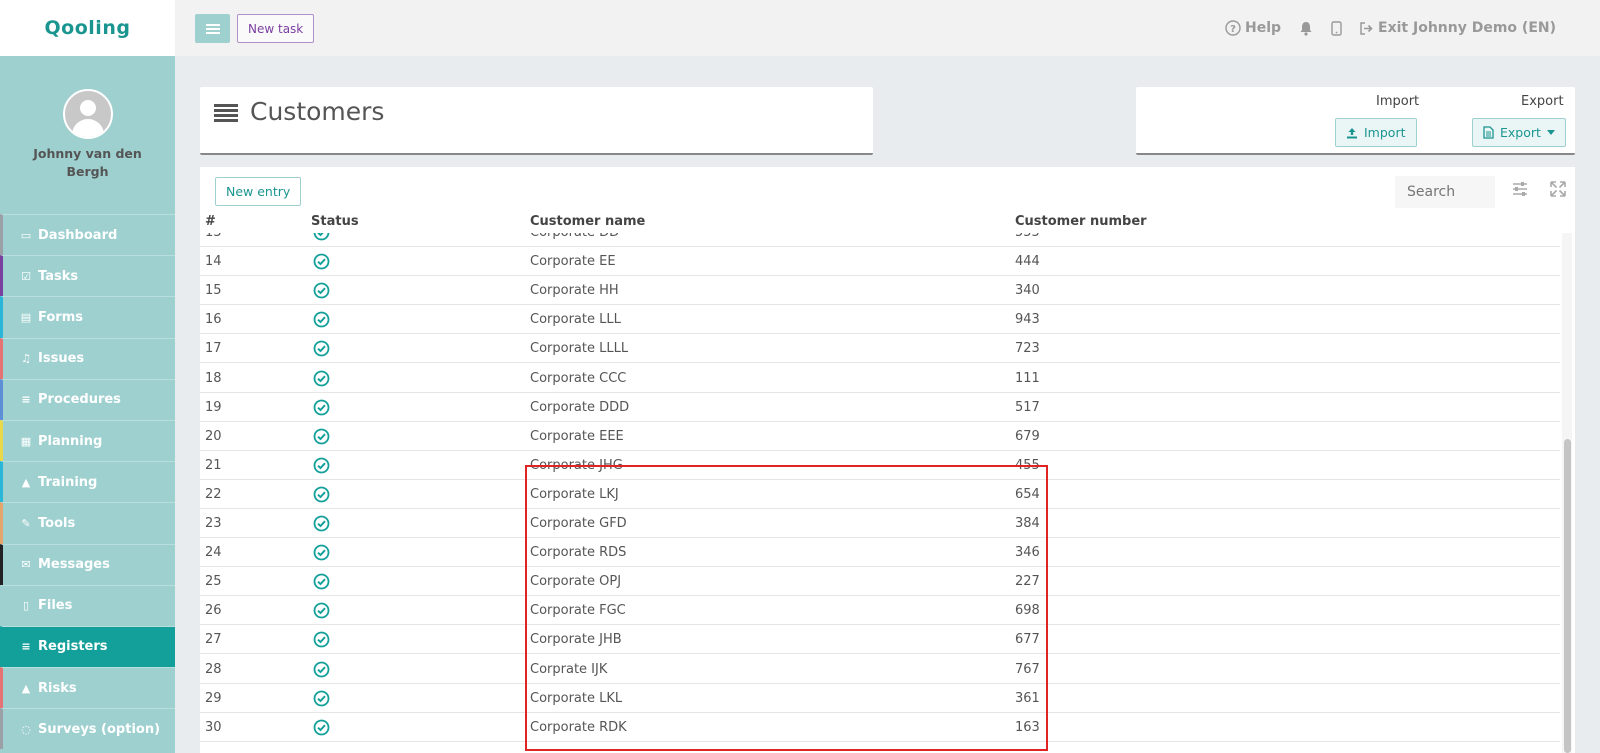 This screenshot has width=1600, height=753. What do you see at coordinates (880, 436) in the screenshot?
I see `table-row: 20 Corporate EEE 679` at bounding box center [880, 436].